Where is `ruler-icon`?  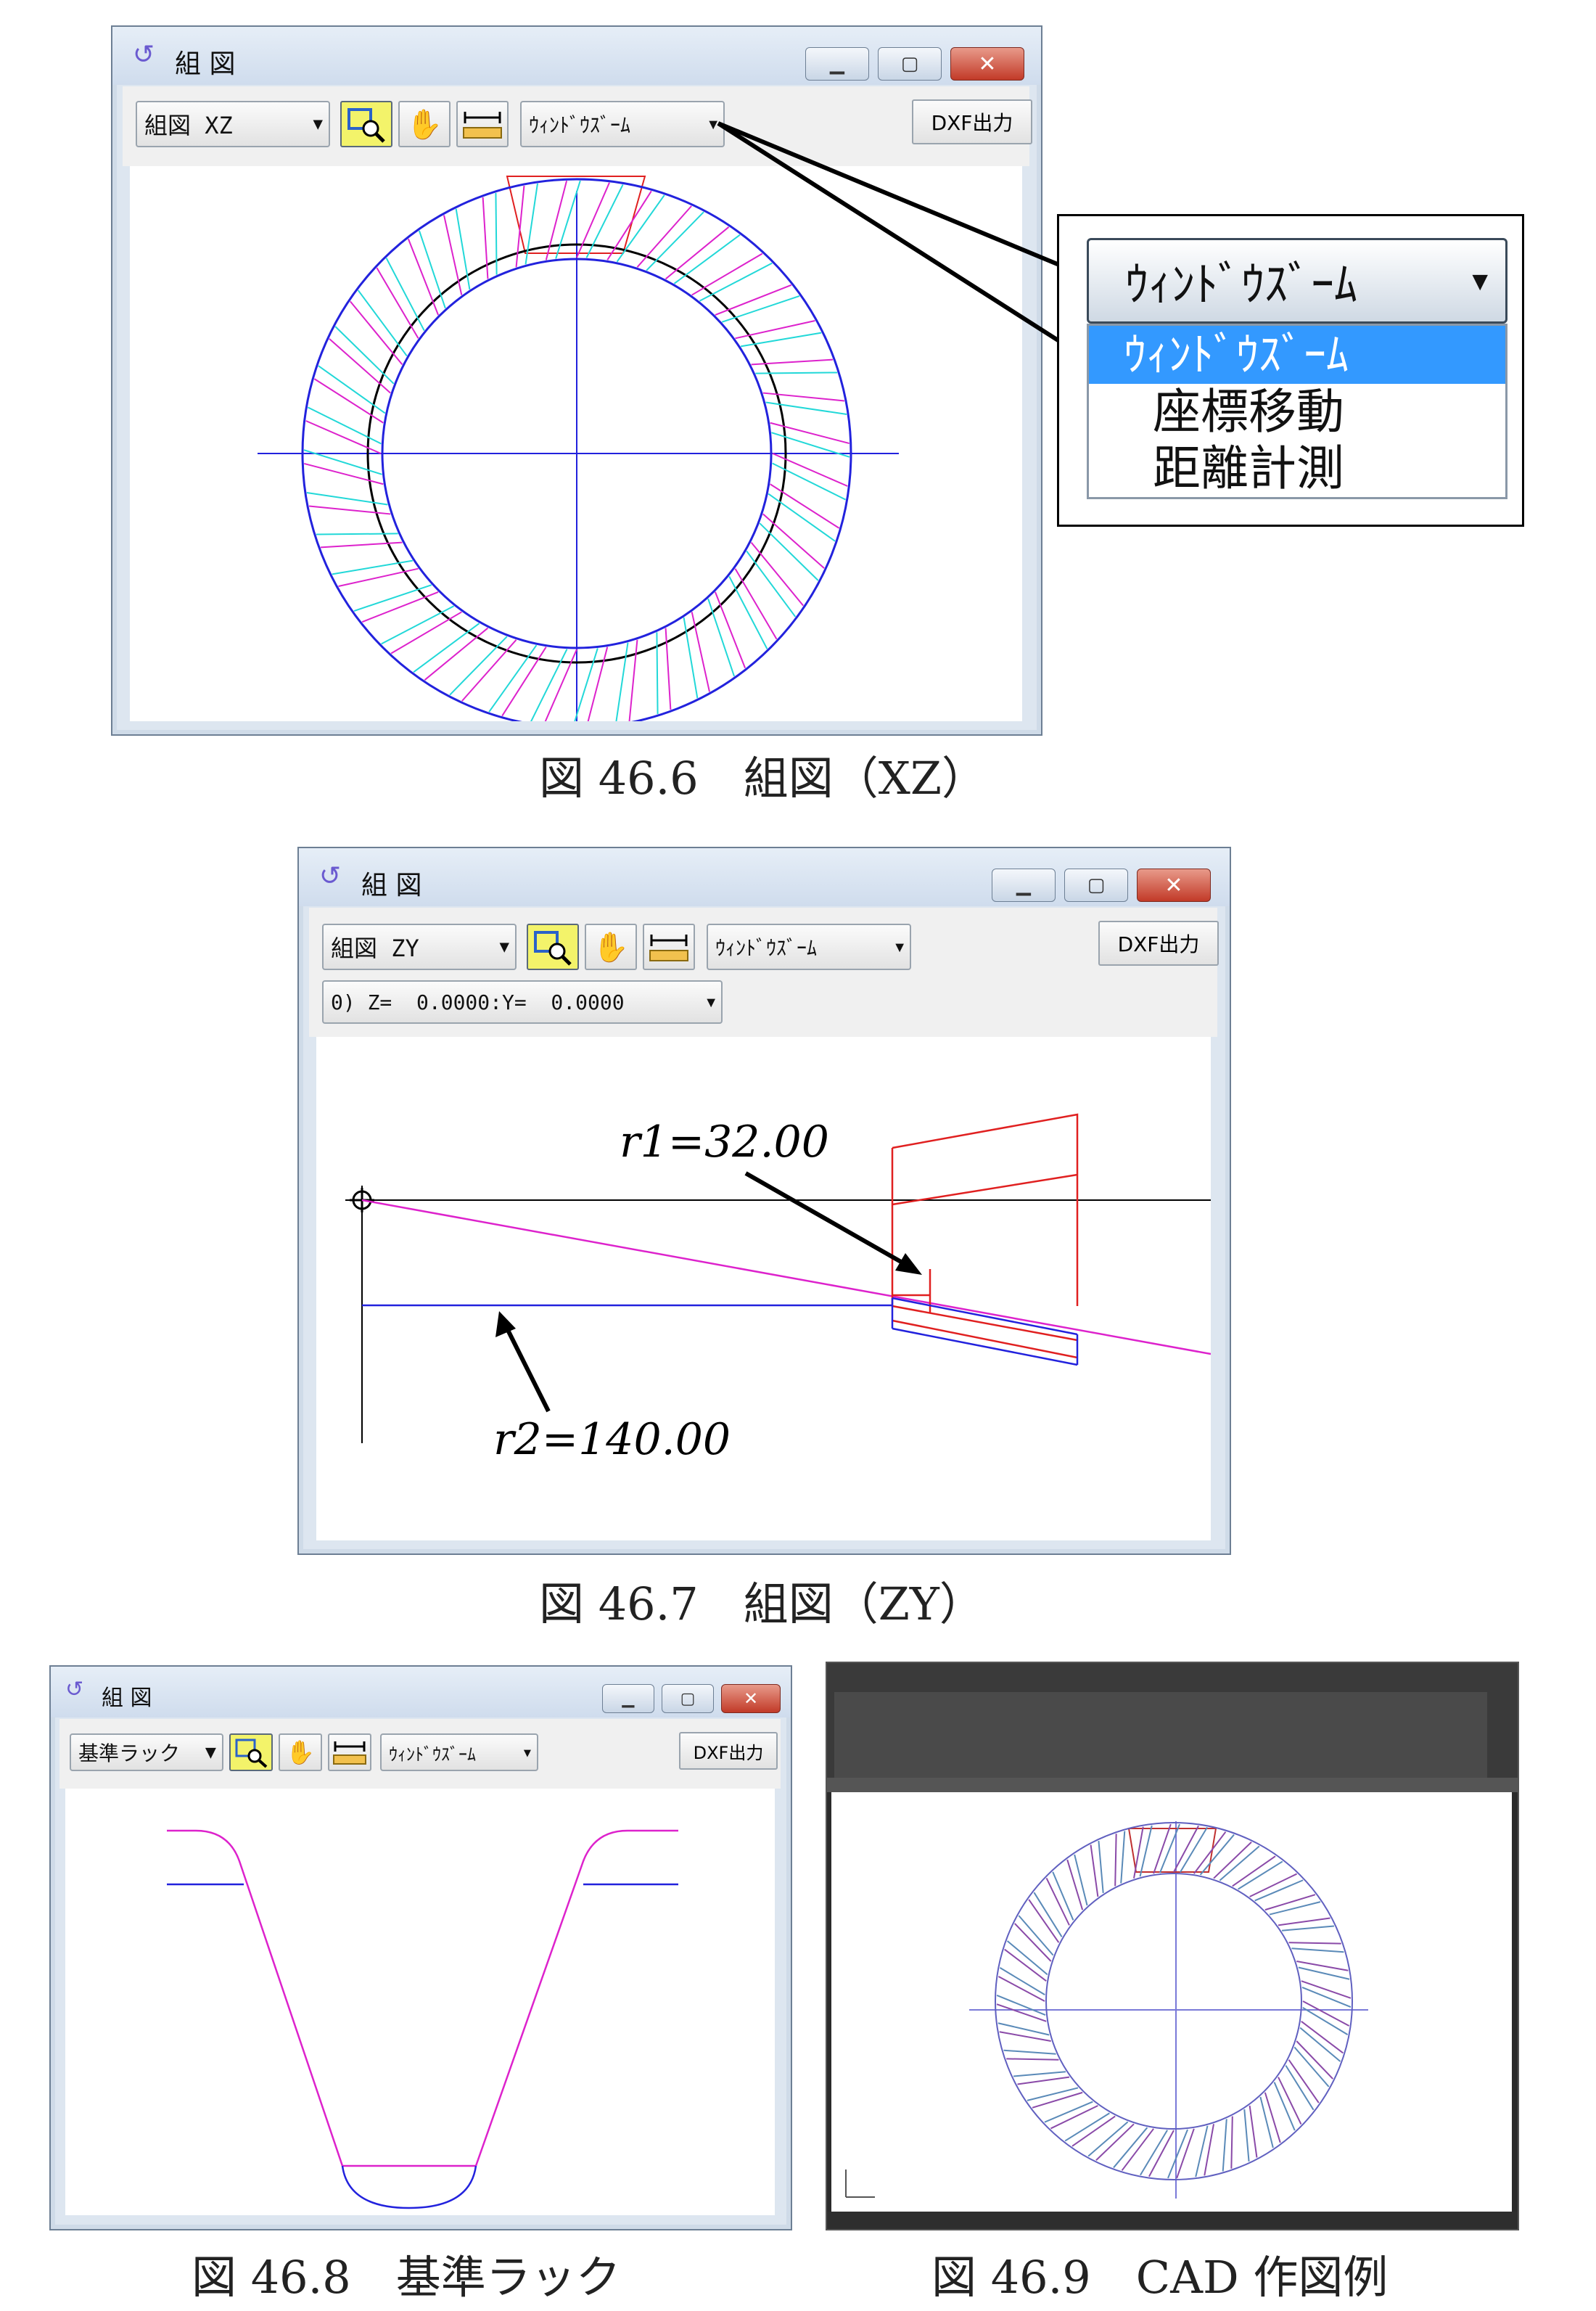 ruler-icon is located at coordinates (482, 125).